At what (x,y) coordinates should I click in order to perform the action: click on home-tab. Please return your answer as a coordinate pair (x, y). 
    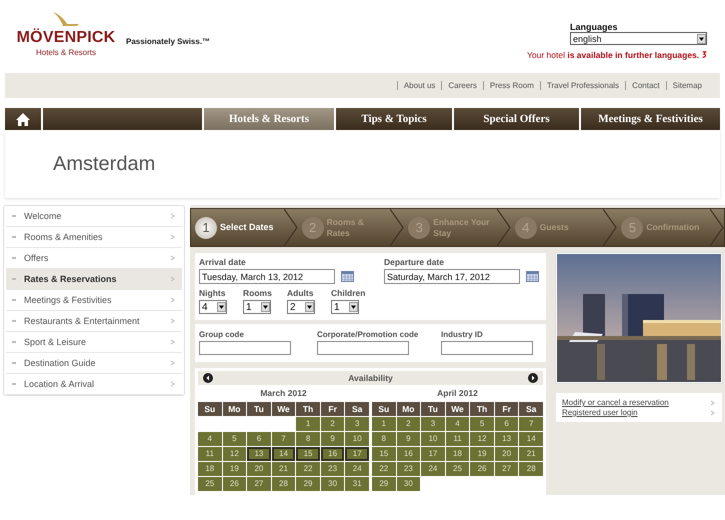
    Looking at the image, I should click on (23, 119).